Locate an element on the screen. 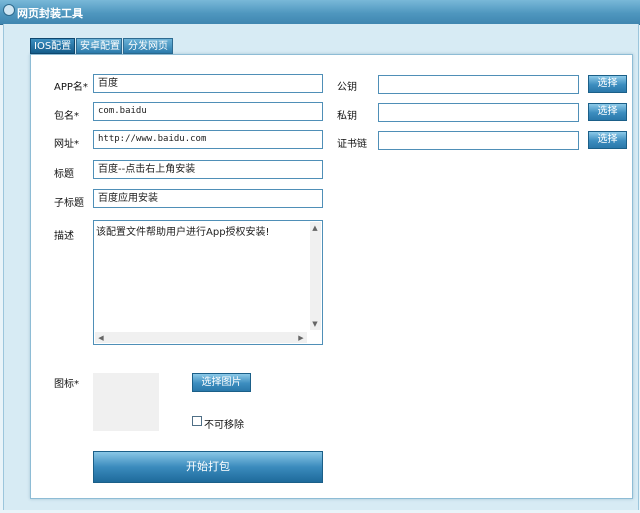 This screenshot has height=513, width=640. description-text: 该配置文件帮助用户进行App授权安装! is located at coordinates (183, 232).